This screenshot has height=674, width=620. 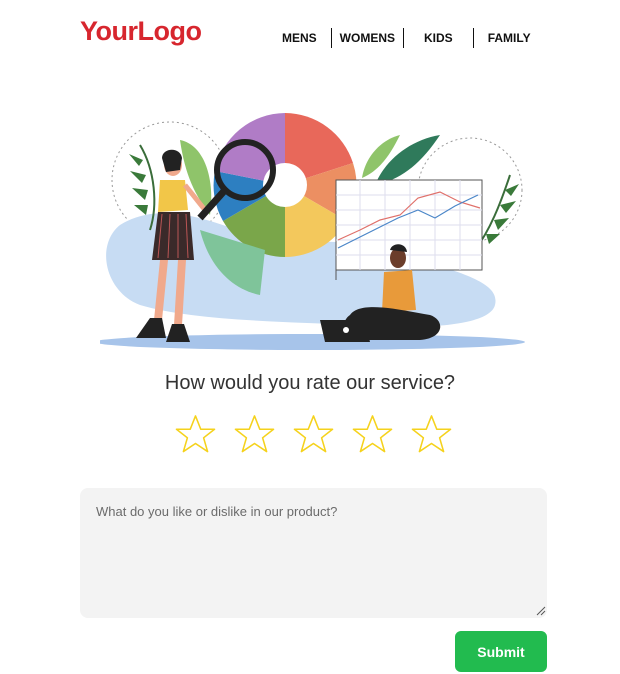 I want to click on star-3-icon, so click(x=313, y=434).